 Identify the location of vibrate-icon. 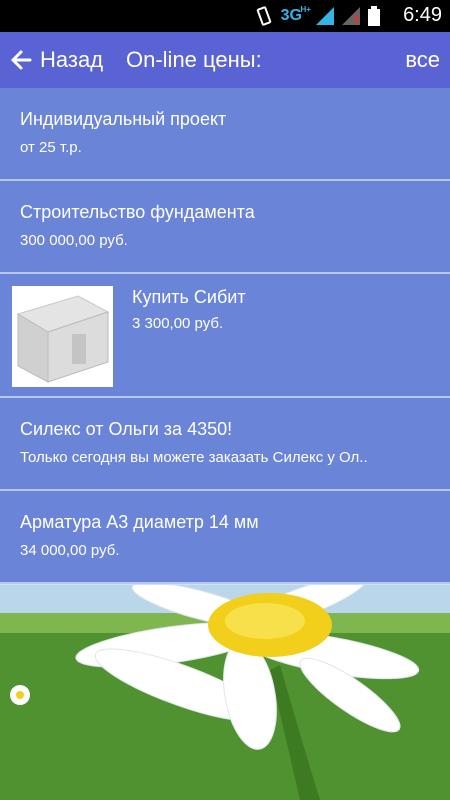
(263, 16).